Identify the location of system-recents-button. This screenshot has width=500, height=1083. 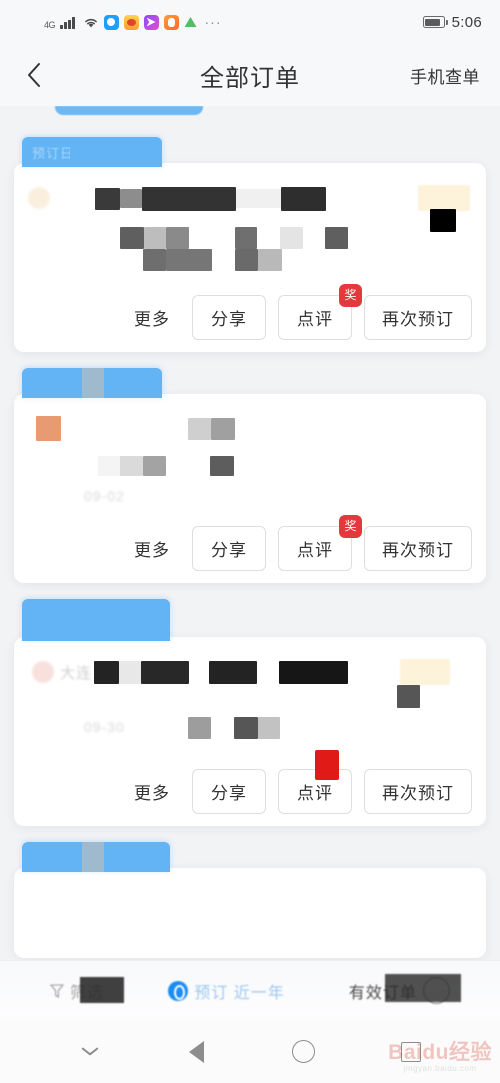
(411, 1052).